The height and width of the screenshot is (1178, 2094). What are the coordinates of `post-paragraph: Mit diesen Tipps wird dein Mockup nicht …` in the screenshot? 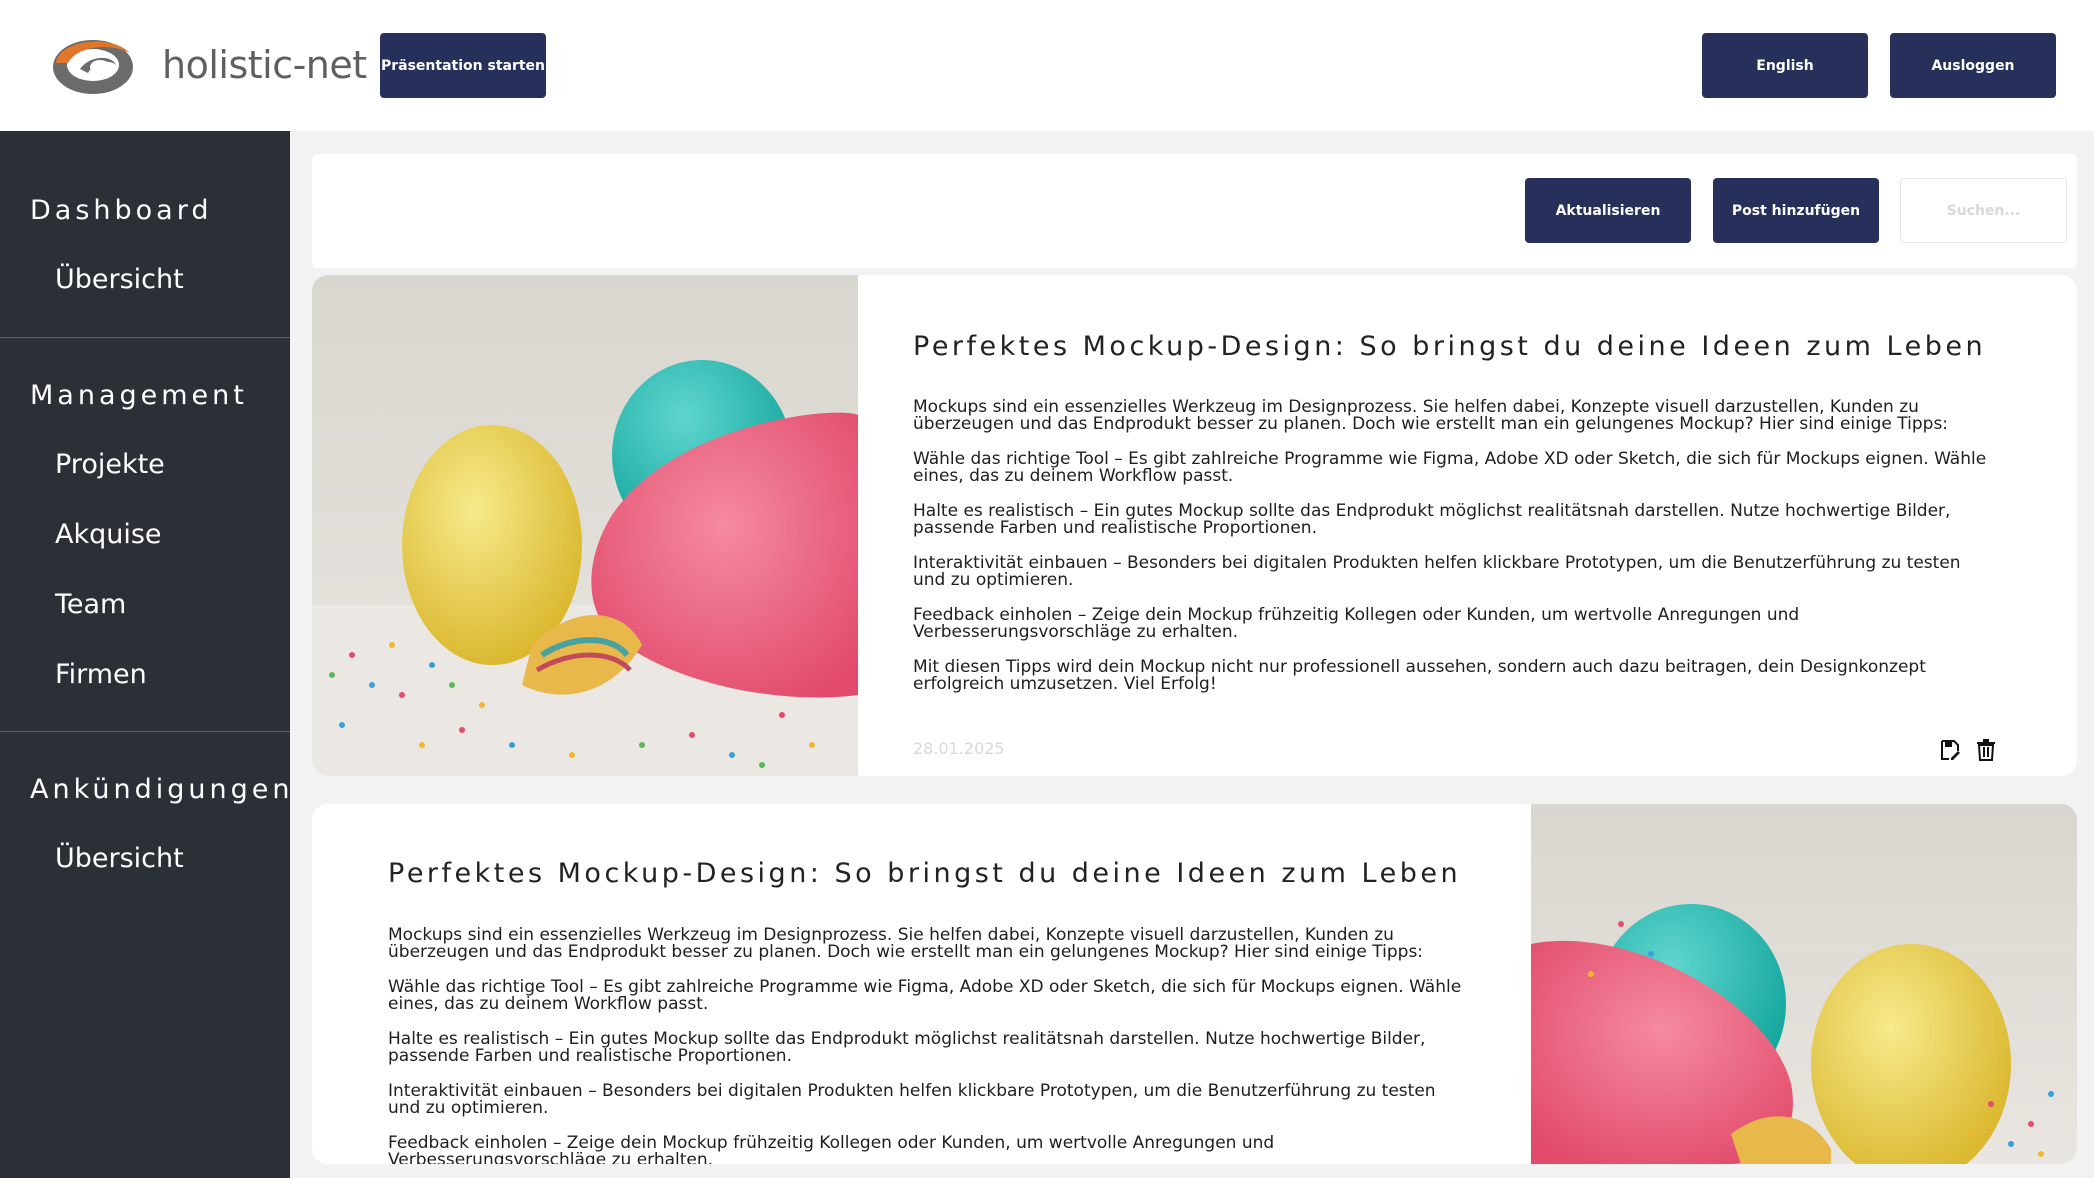 It's located at (1419, 675).